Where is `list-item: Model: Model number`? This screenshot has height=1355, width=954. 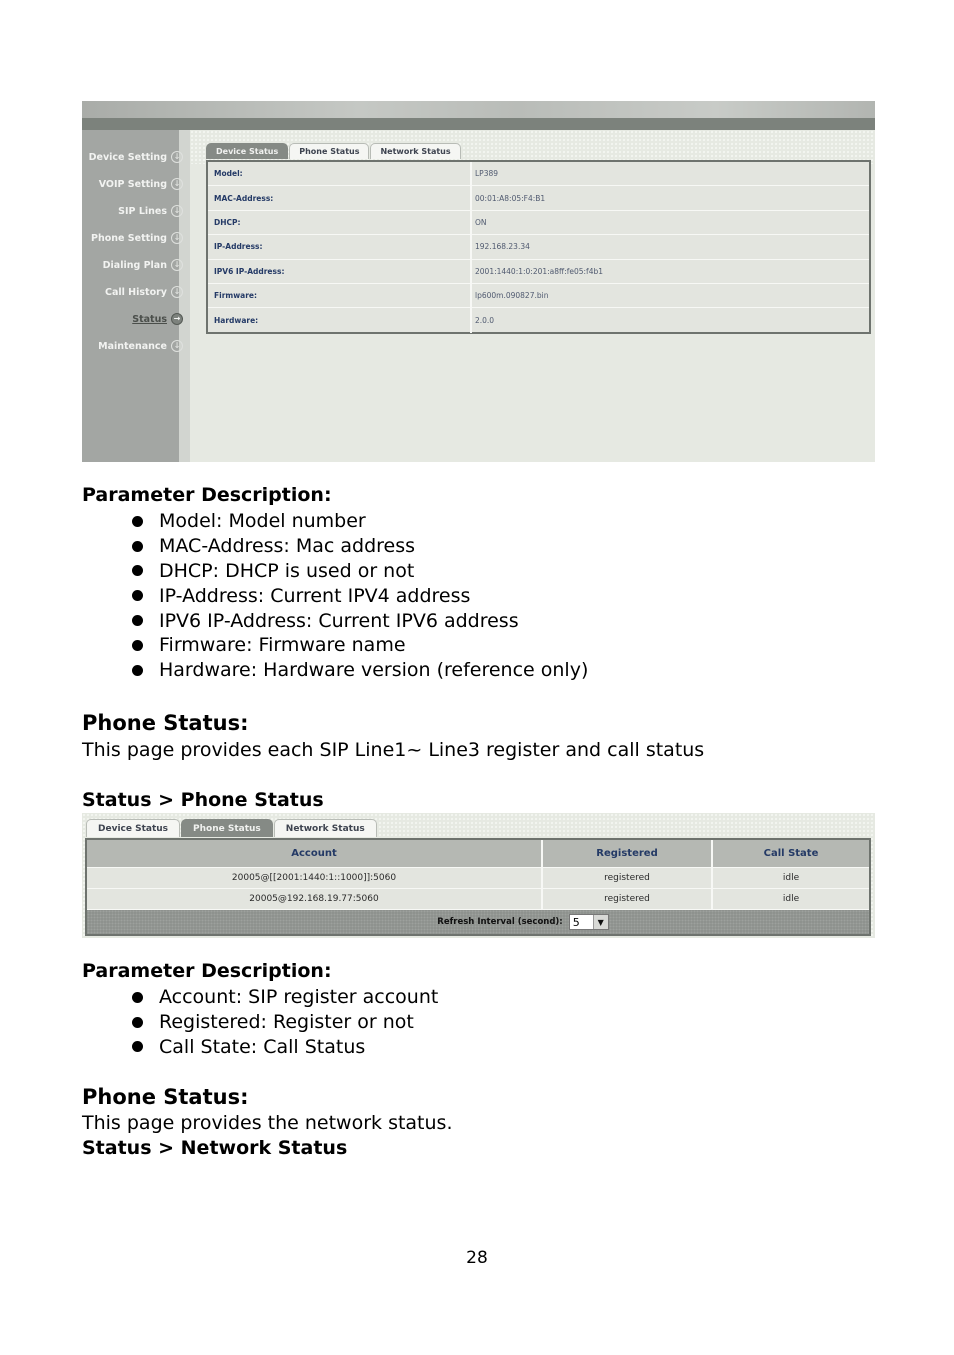
list-item: Model: Model number is located at coordinates (359, 521).